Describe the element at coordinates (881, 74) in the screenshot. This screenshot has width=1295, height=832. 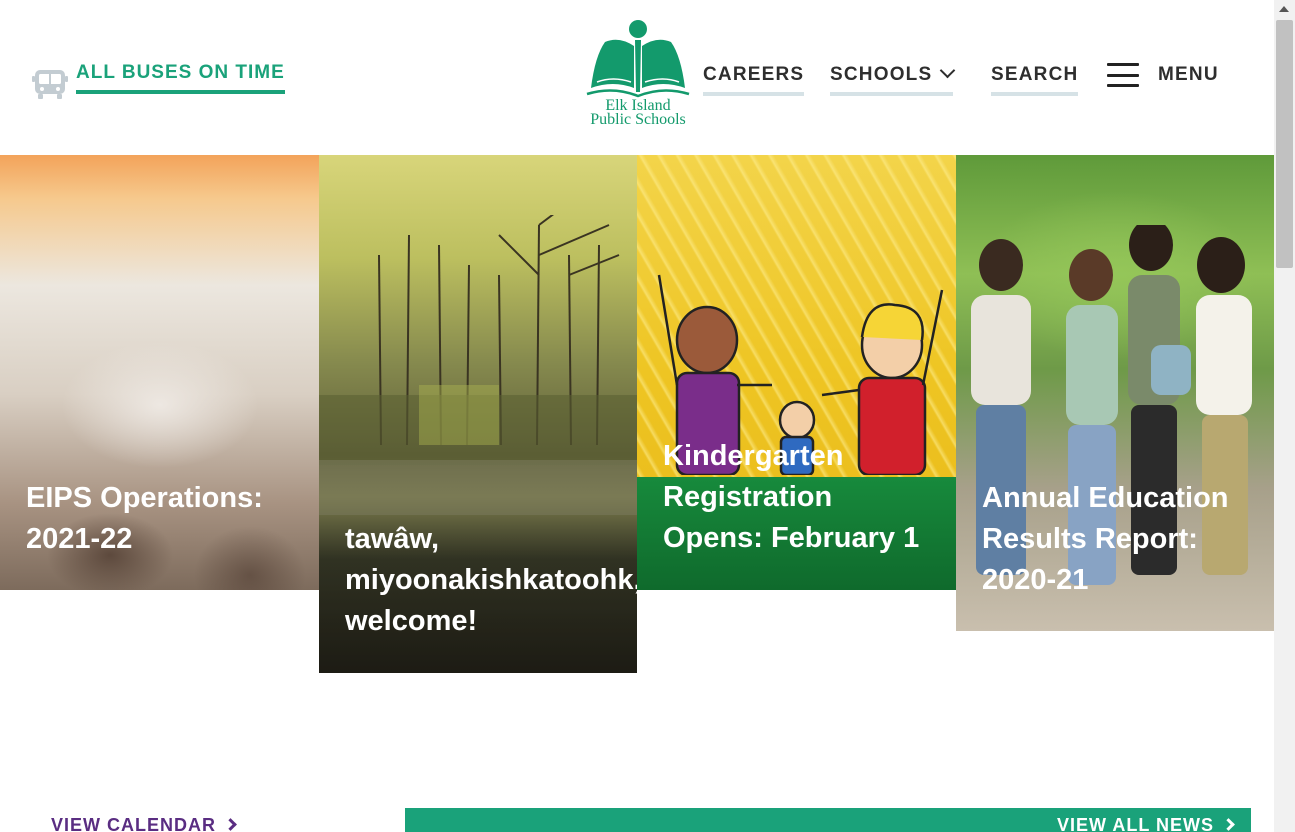
I see `nav-schools-label: SCHOOLS` at that location.